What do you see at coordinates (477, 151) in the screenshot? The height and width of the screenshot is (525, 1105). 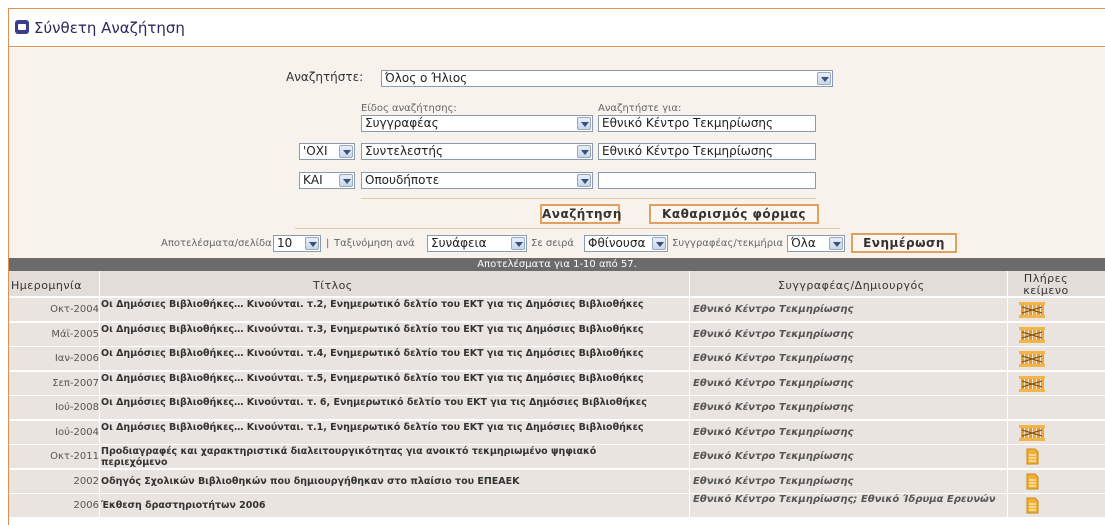 I see `field-select-2: Συντελεστής` at bounding box center [477, 151].